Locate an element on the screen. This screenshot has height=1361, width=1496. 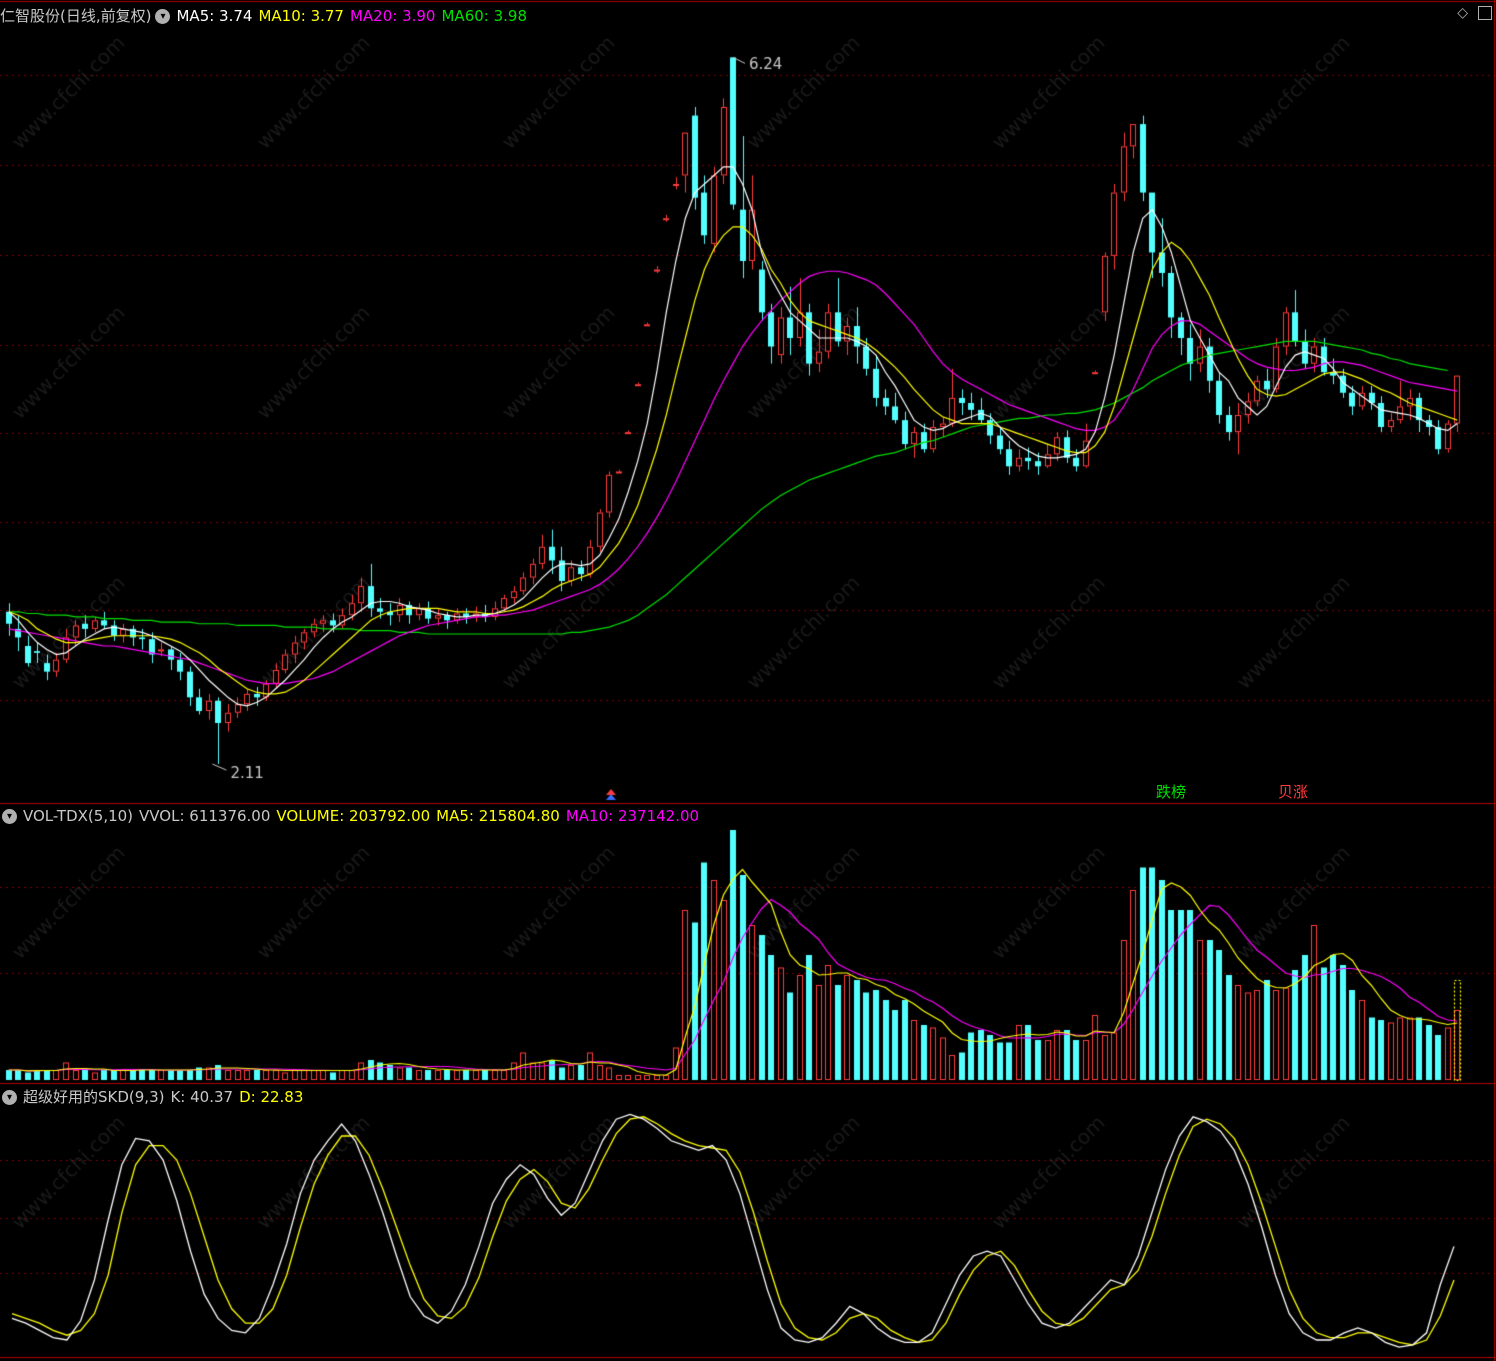
badge-right-text: 贝涨 is located at coordinates (1293, 792).